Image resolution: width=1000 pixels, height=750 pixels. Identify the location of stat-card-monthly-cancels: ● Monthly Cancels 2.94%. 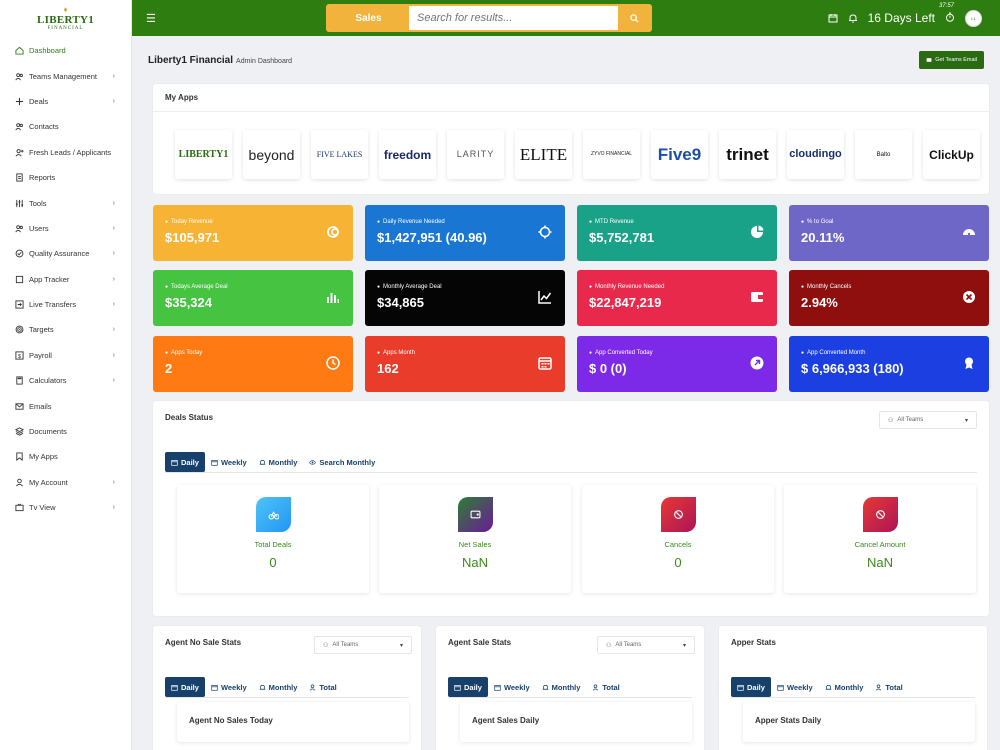
(889, 298).